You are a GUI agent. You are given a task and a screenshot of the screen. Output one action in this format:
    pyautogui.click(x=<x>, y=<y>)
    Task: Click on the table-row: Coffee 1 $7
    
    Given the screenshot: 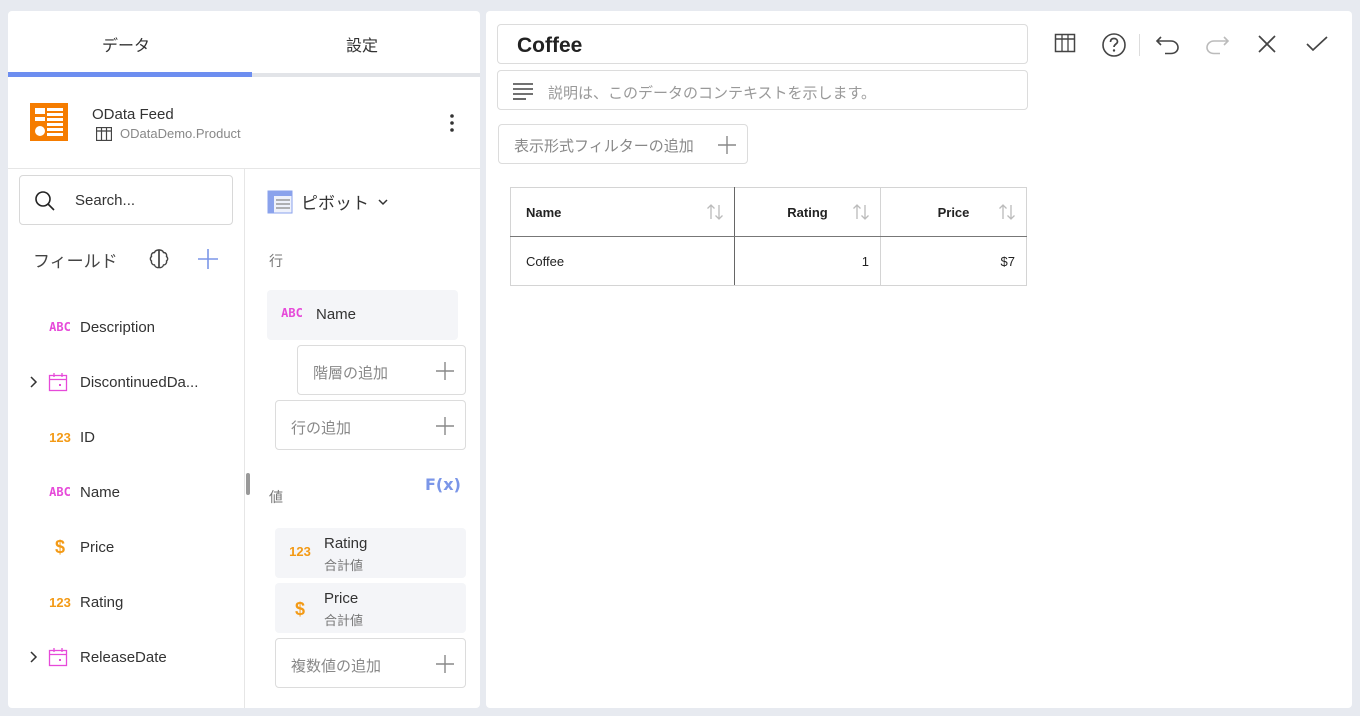 What is the action you would take?
    pyautogui.click(x=768, y=261)
    